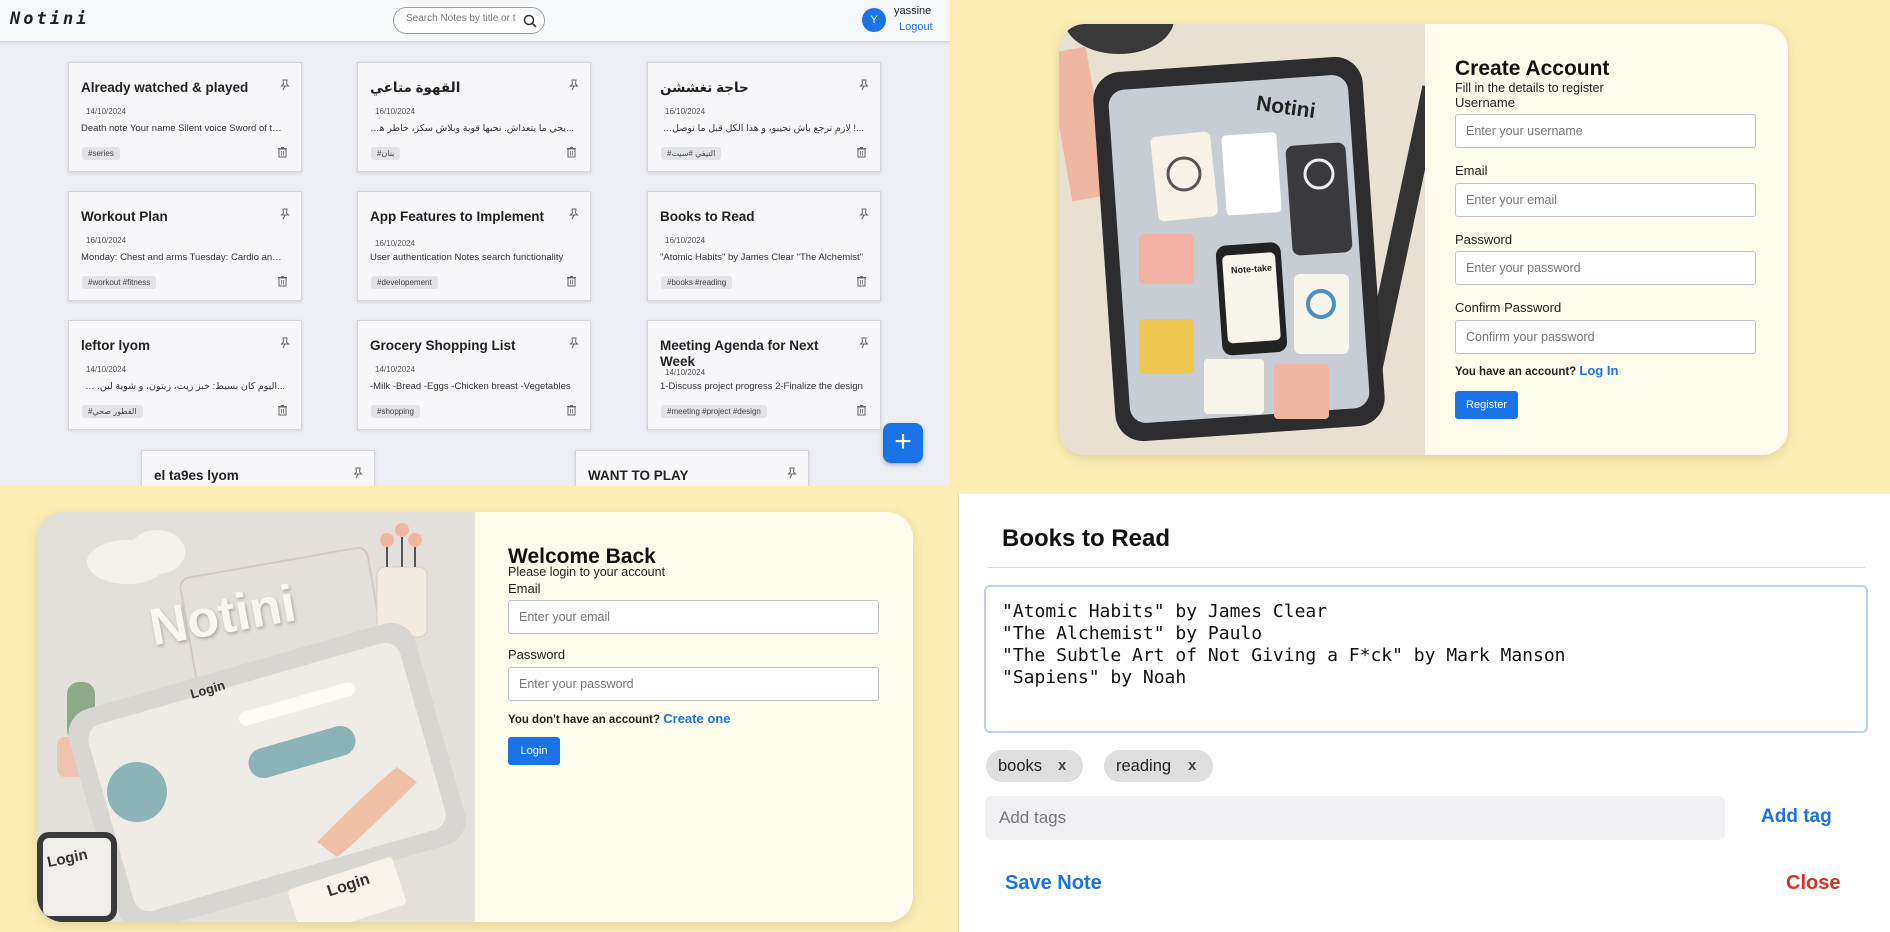 This screenshot has height=932, width=1890. Describe the element at coordinates (1034, 766) in the screenshot. I see `tag-chip-books: books x` at that location.